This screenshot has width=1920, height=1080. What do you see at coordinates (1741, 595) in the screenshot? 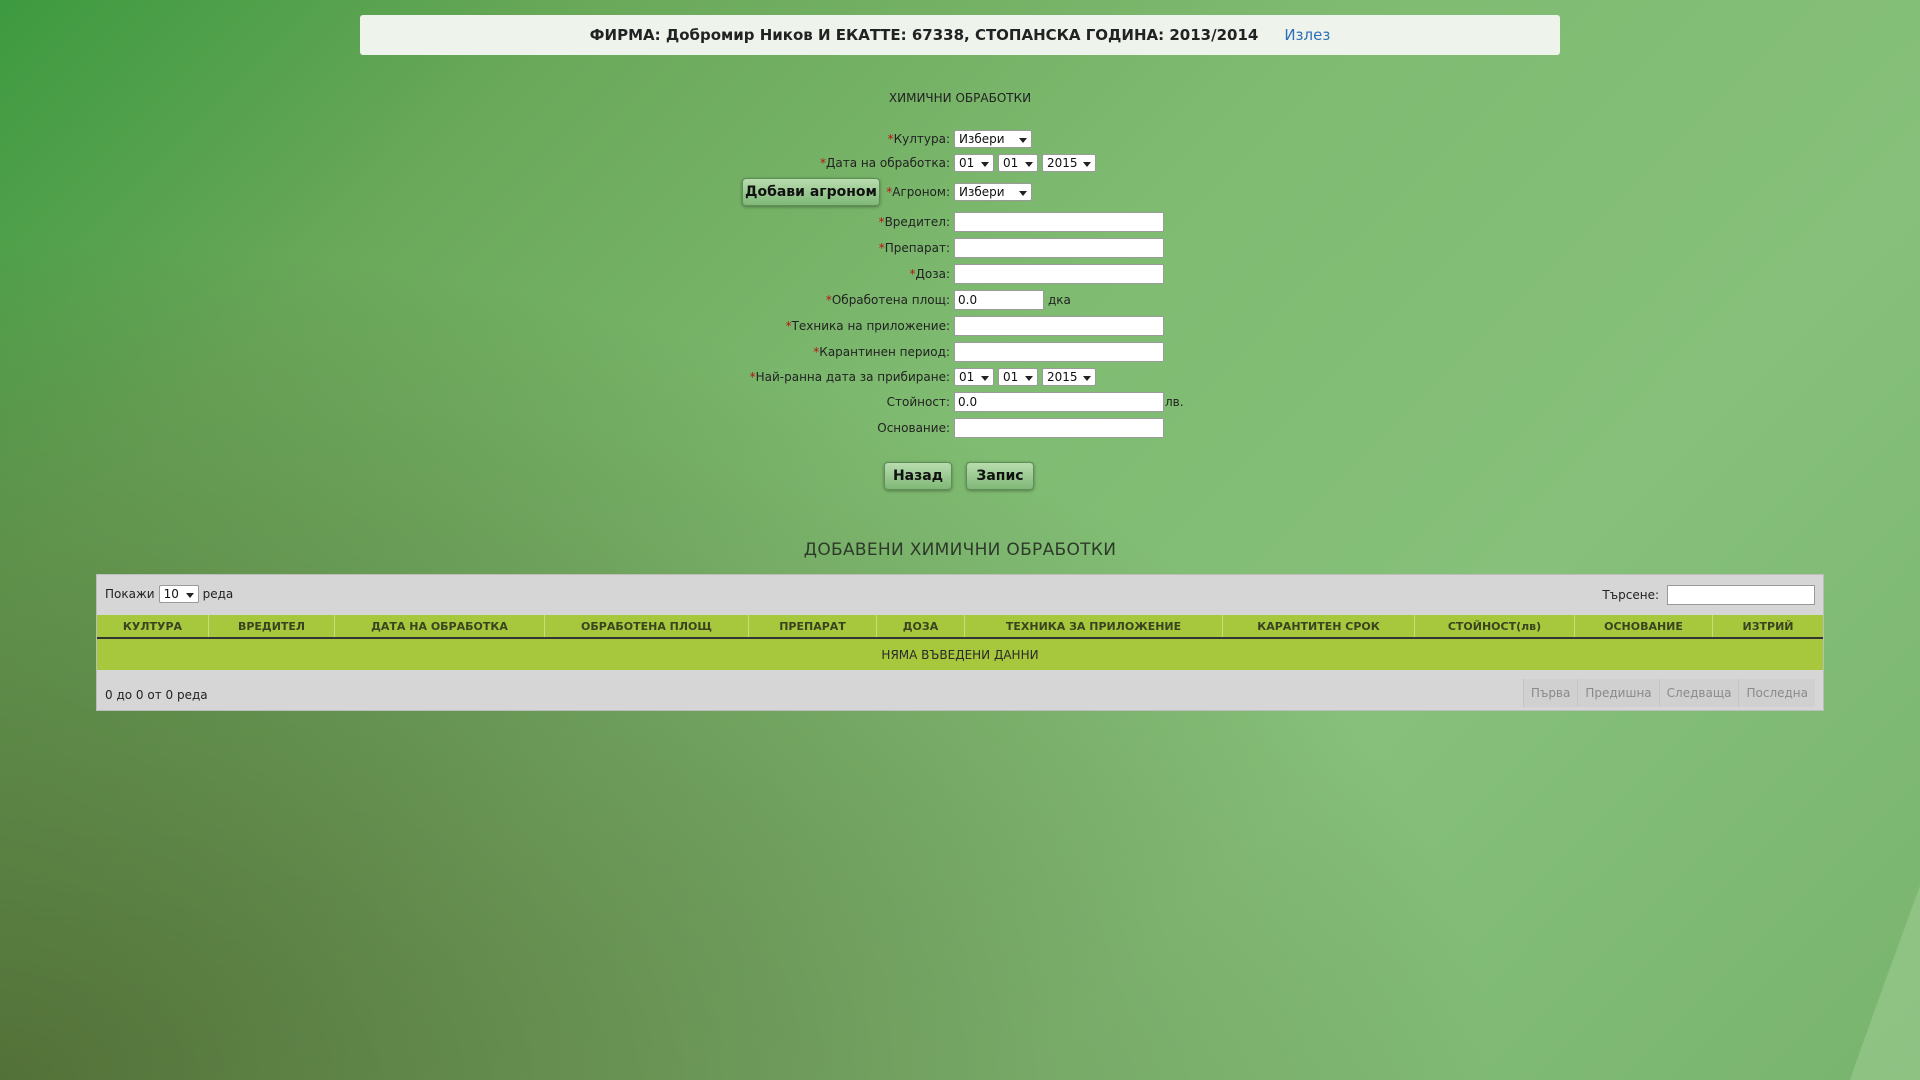
I see `search-input` at bounding box center [1741, 595].